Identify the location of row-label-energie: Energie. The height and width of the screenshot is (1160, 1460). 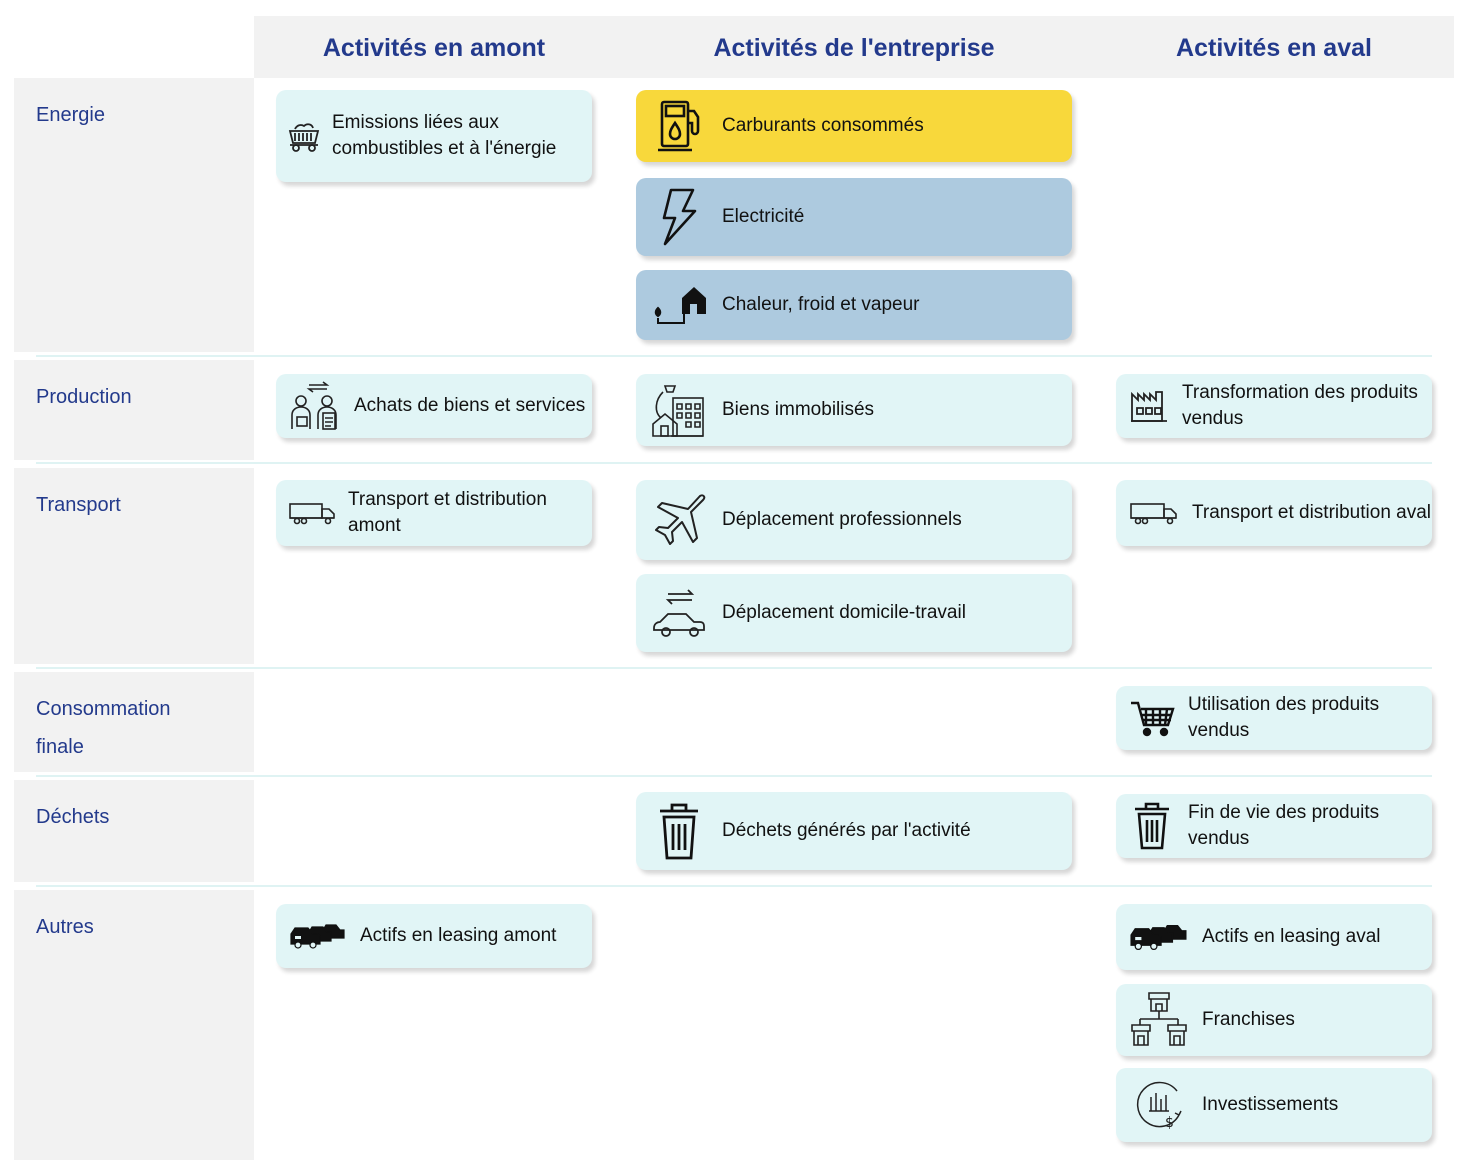
(134, 215).